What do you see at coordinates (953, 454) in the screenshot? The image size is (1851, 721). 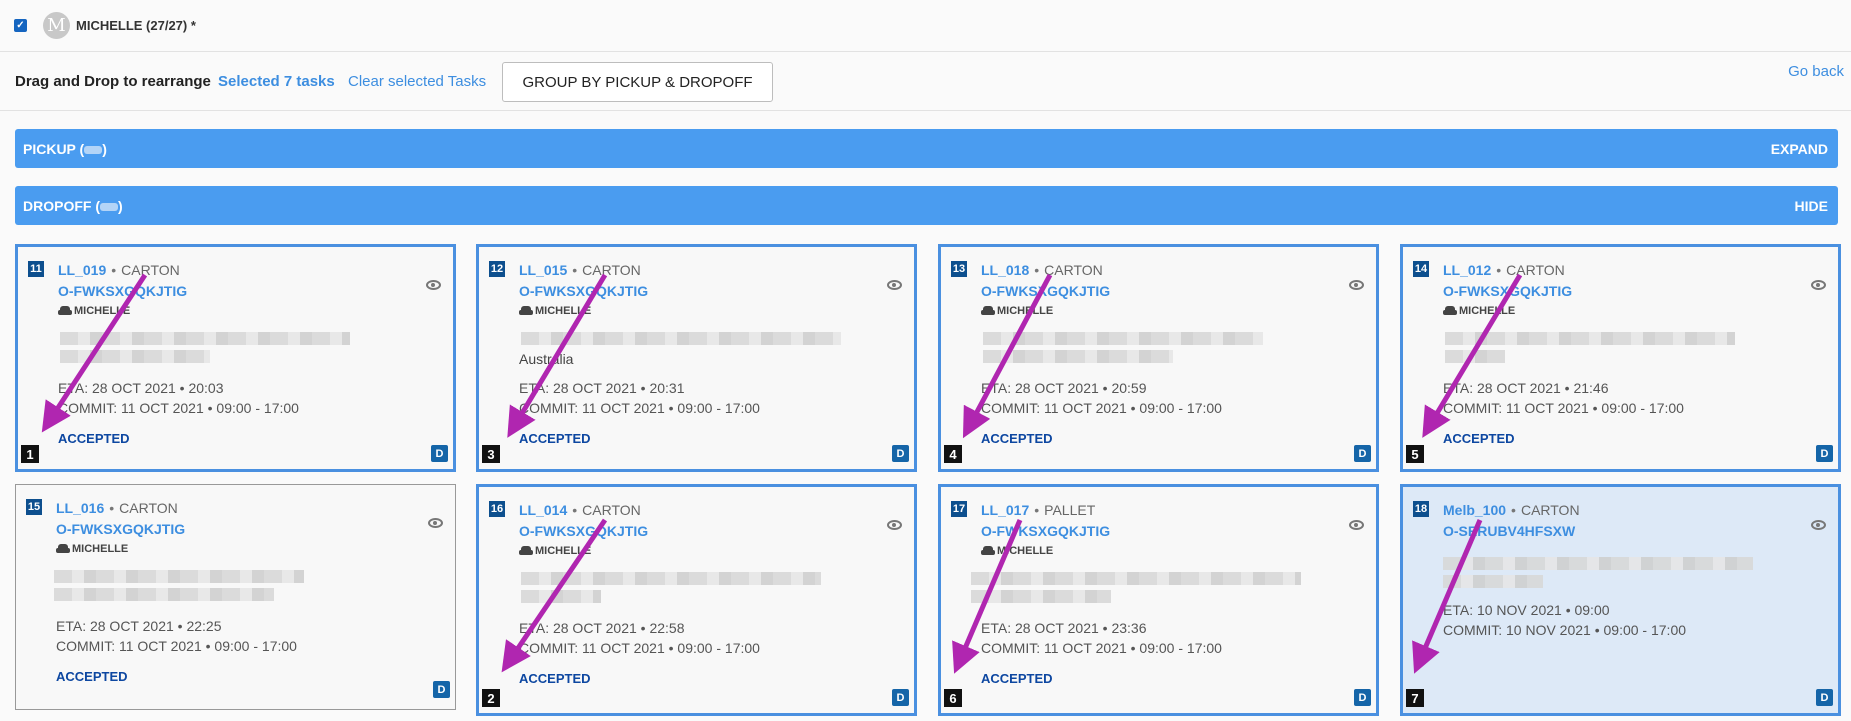 I see `drop-order-badge: 4` at bounding box center [953, 454].